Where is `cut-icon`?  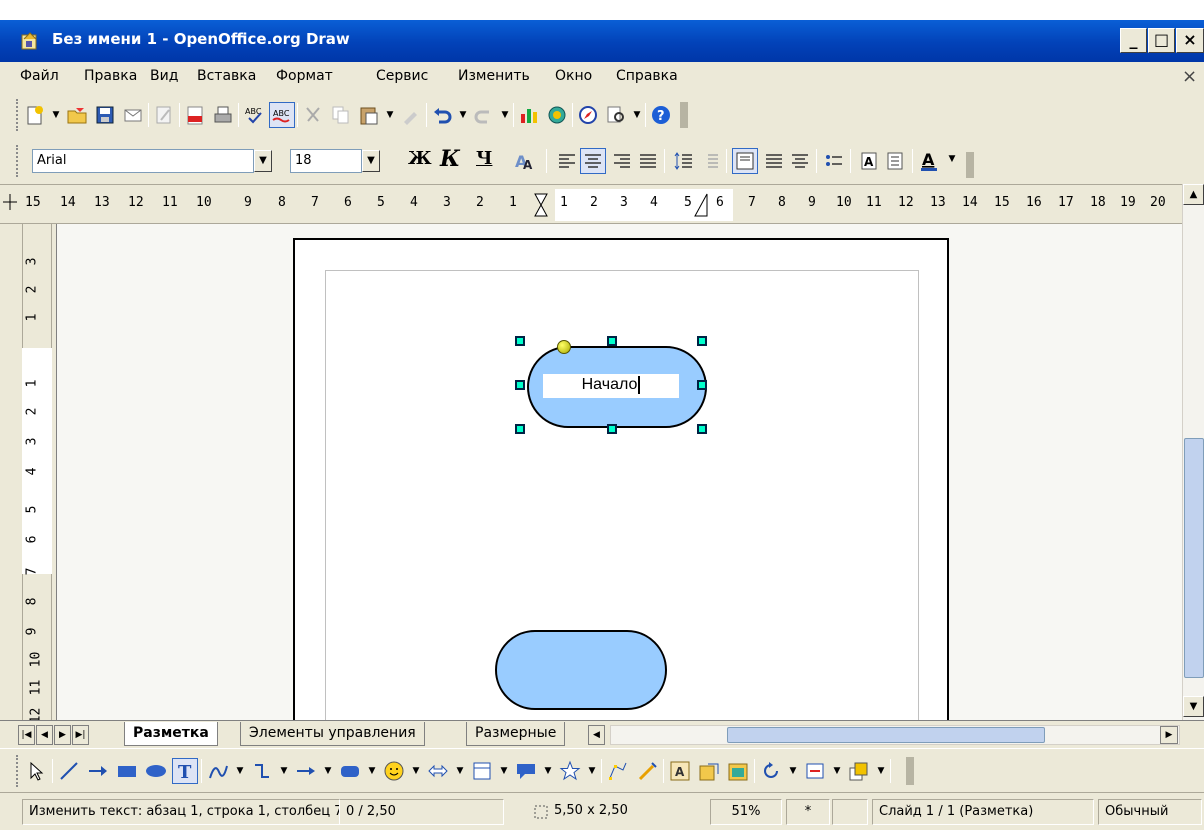
cut-icon is located at coordinates (313, 115).